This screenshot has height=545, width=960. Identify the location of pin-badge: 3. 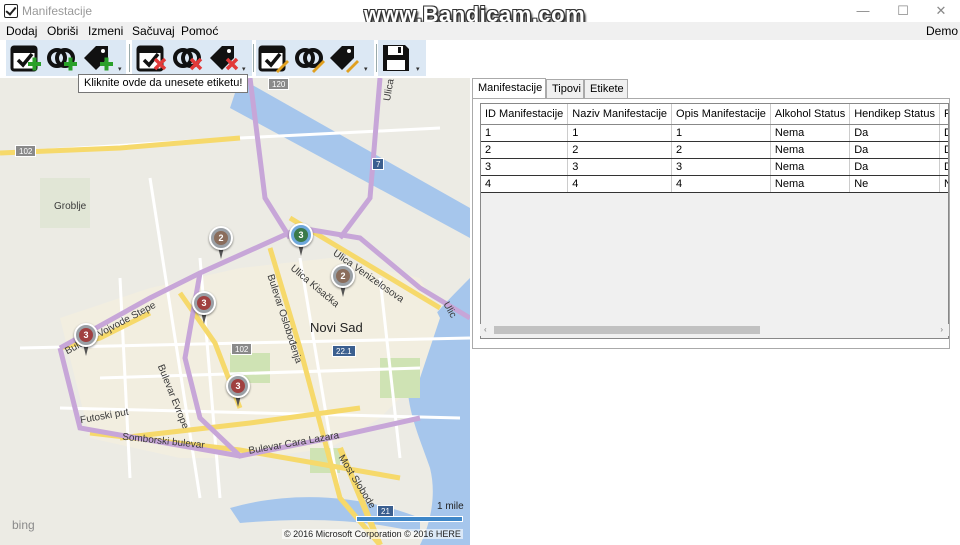
(238, 386).